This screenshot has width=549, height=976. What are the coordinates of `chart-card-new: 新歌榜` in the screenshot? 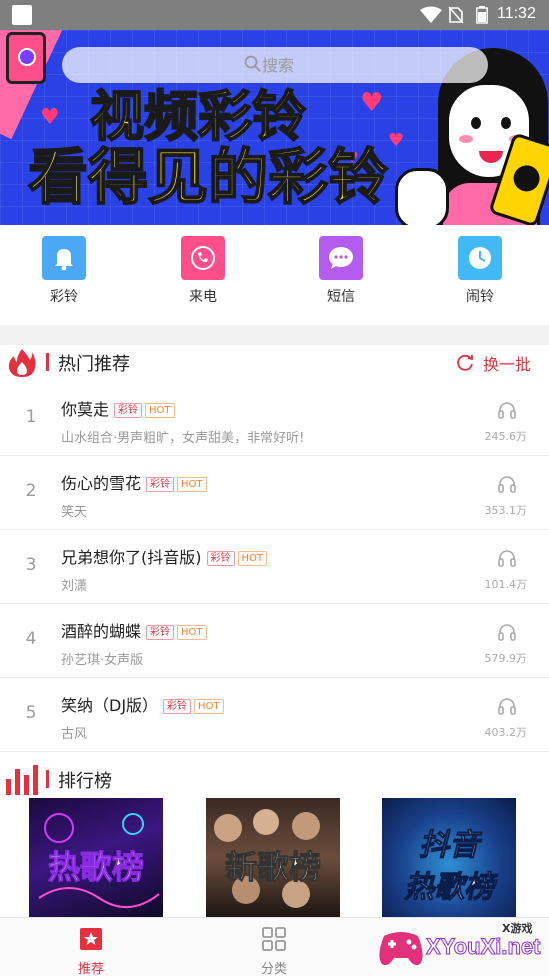 It's located at (273, 858).